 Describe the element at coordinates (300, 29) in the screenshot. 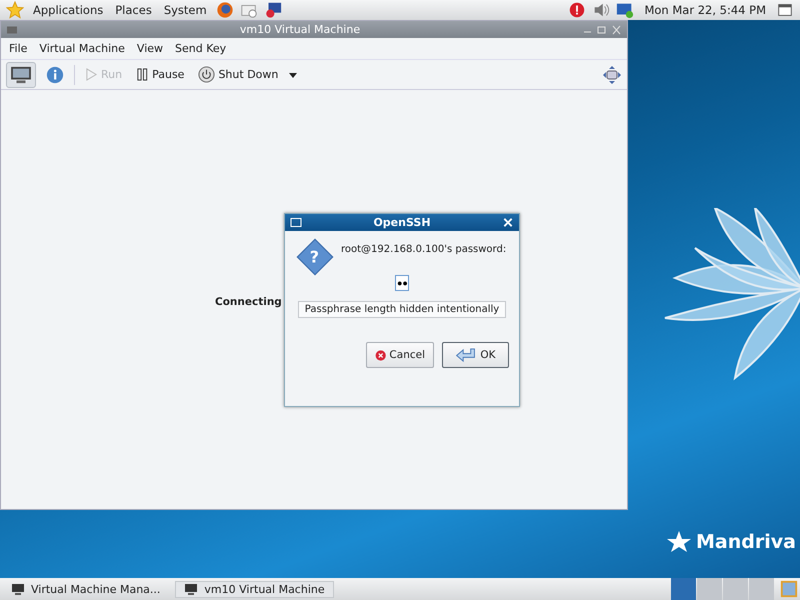

I see `window-title: vm10 Virtual Machine` at that location.